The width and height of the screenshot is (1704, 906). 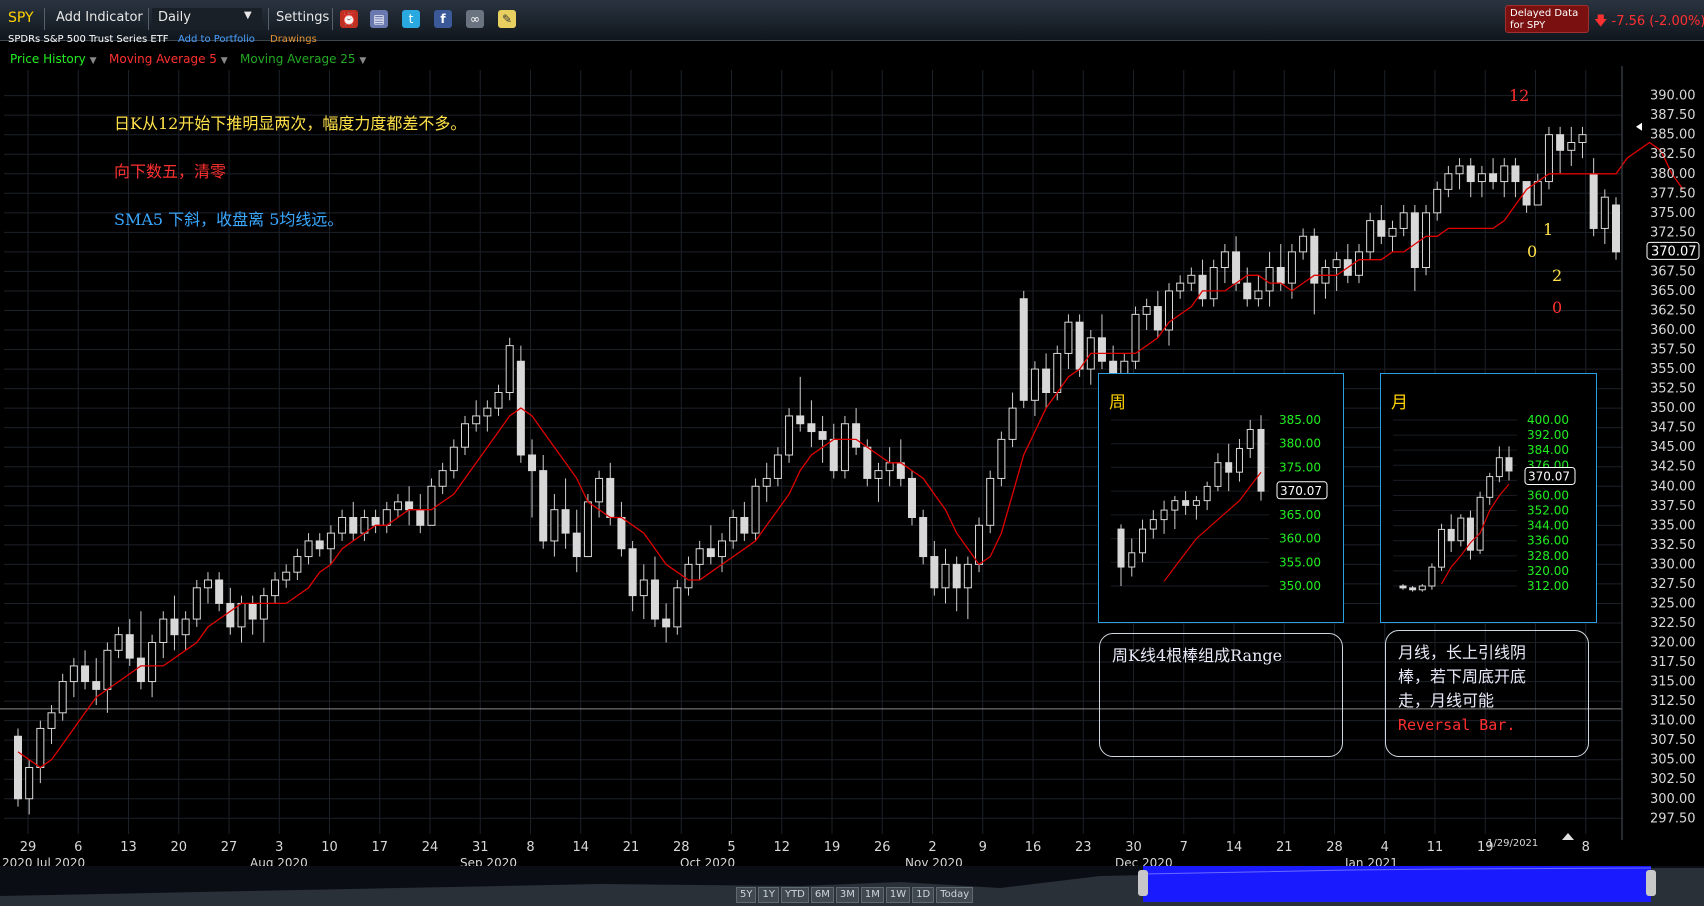 I want to click on period-value: Daily, so click(x=174, y=17).